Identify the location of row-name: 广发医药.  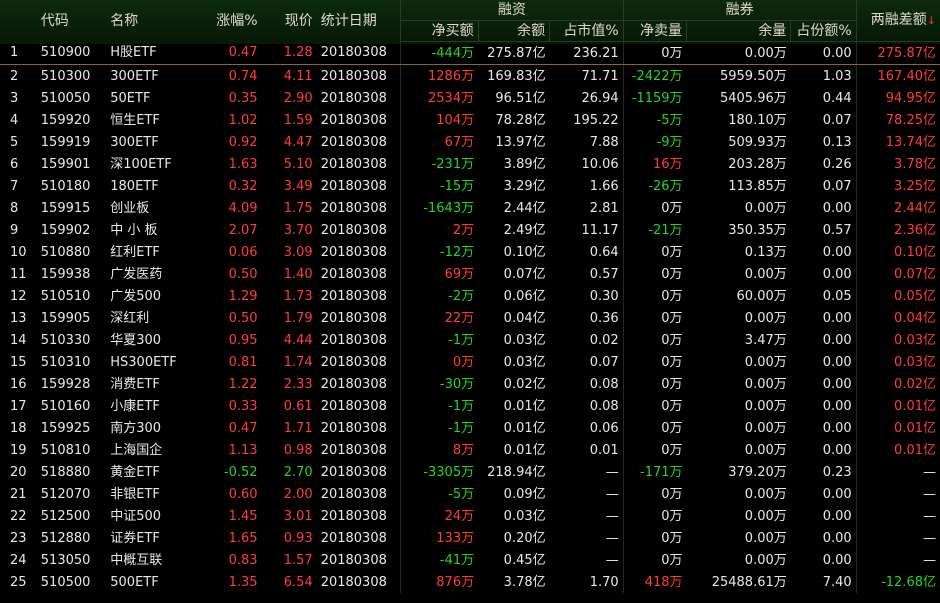
(136, 274).